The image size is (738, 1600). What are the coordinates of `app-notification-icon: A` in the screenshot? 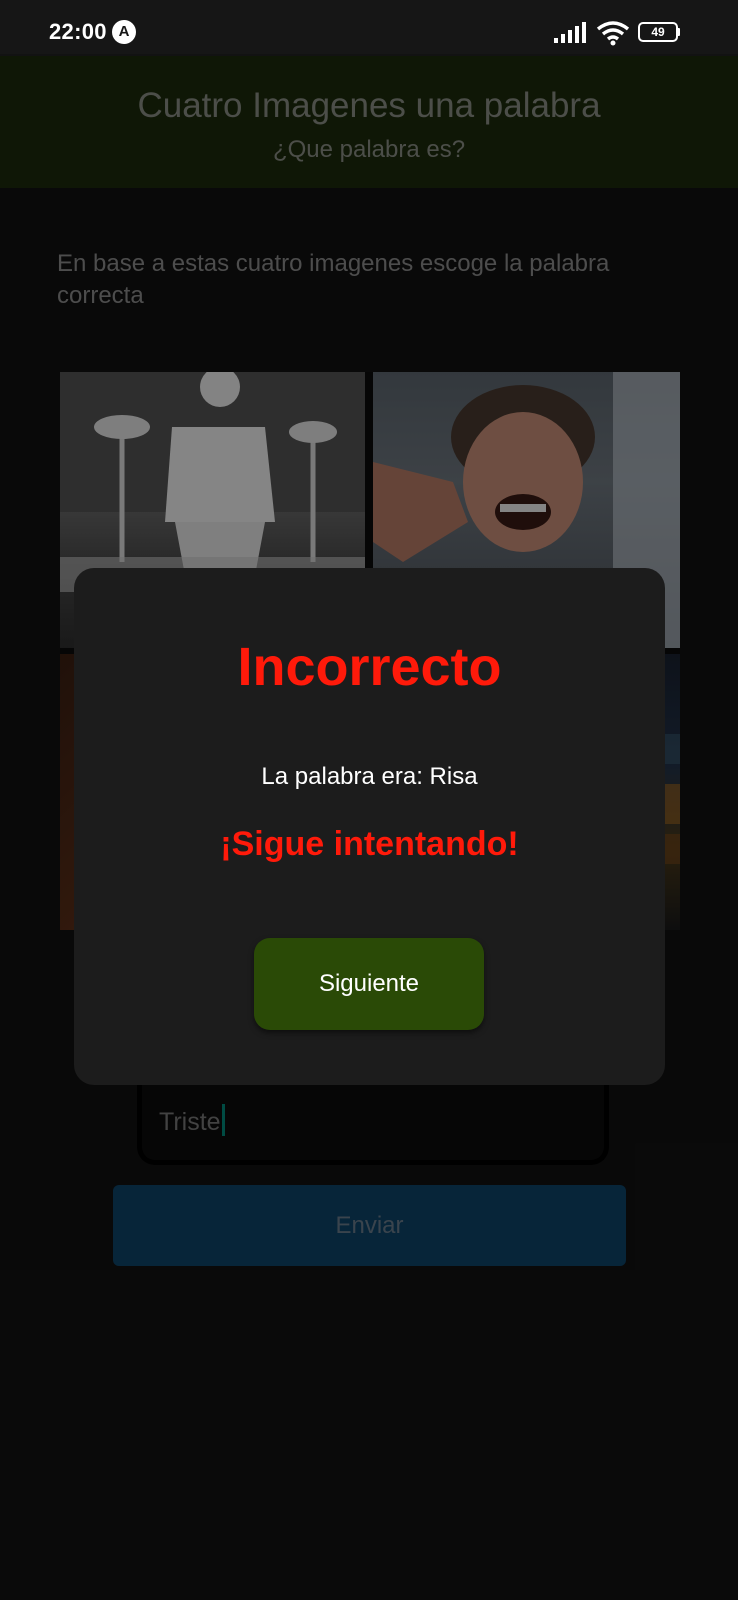 It's located at (124, 32).